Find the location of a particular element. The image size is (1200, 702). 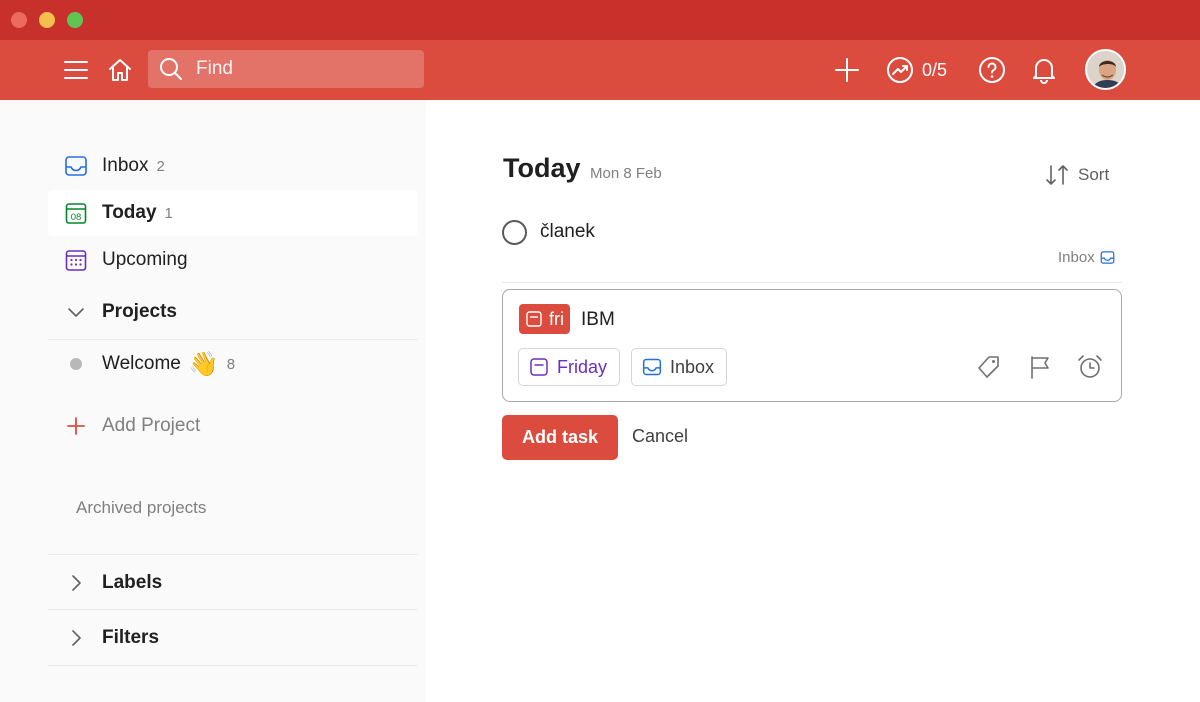

sort-icon is located at coordinates (1057, 175).